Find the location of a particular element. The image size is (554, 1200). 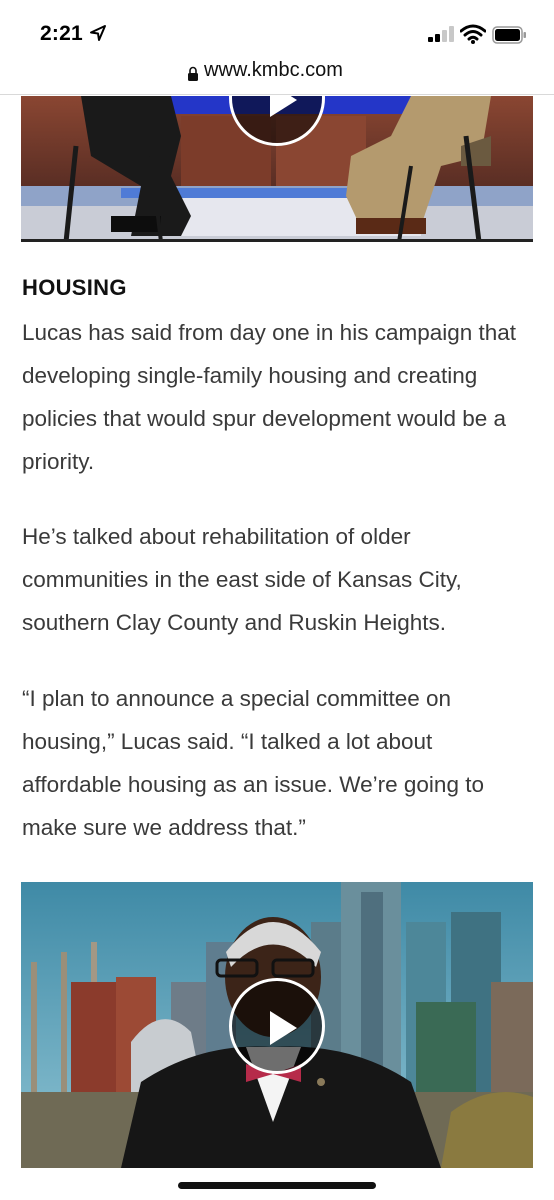

location-arrow-icon is located at coordinates (98, 33).